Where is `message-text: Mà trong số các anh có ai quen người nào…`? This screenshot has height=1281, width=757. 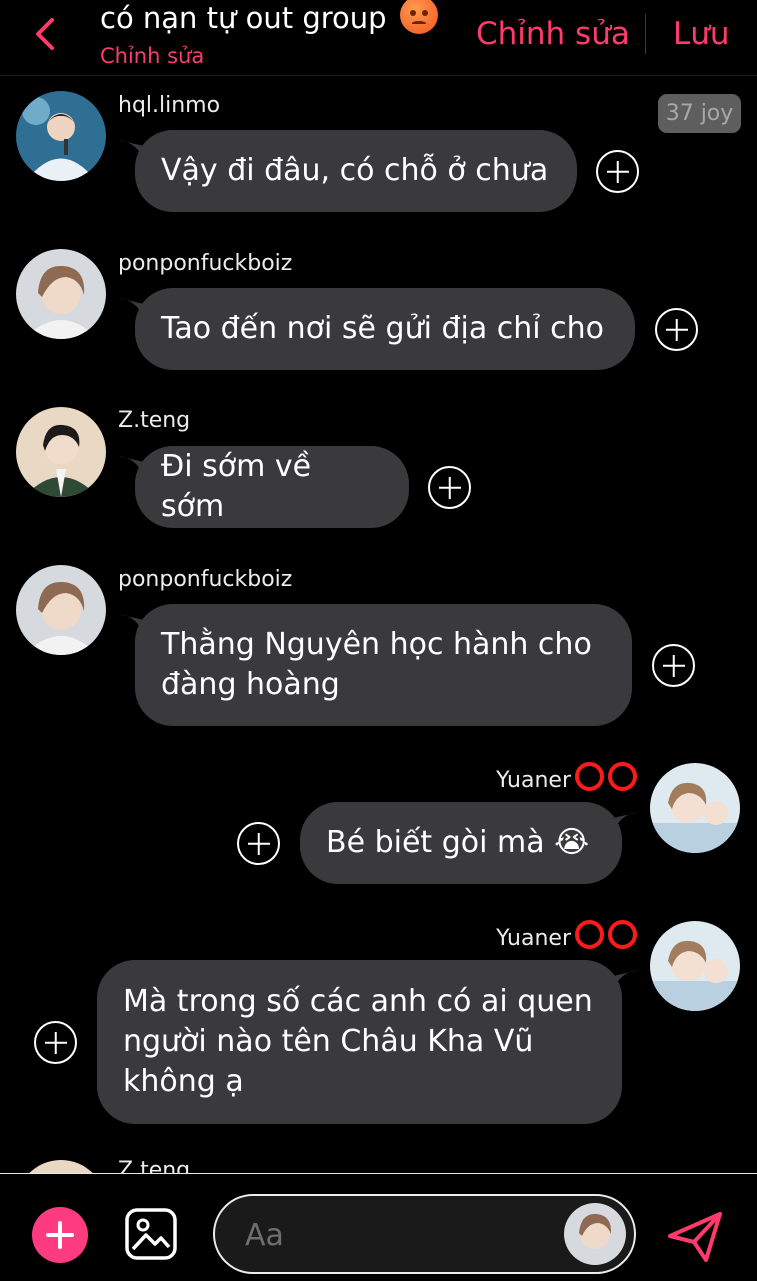 message-text: Mà trong số các anh có ai quen người nào… is located at coordinates (358, 1041).